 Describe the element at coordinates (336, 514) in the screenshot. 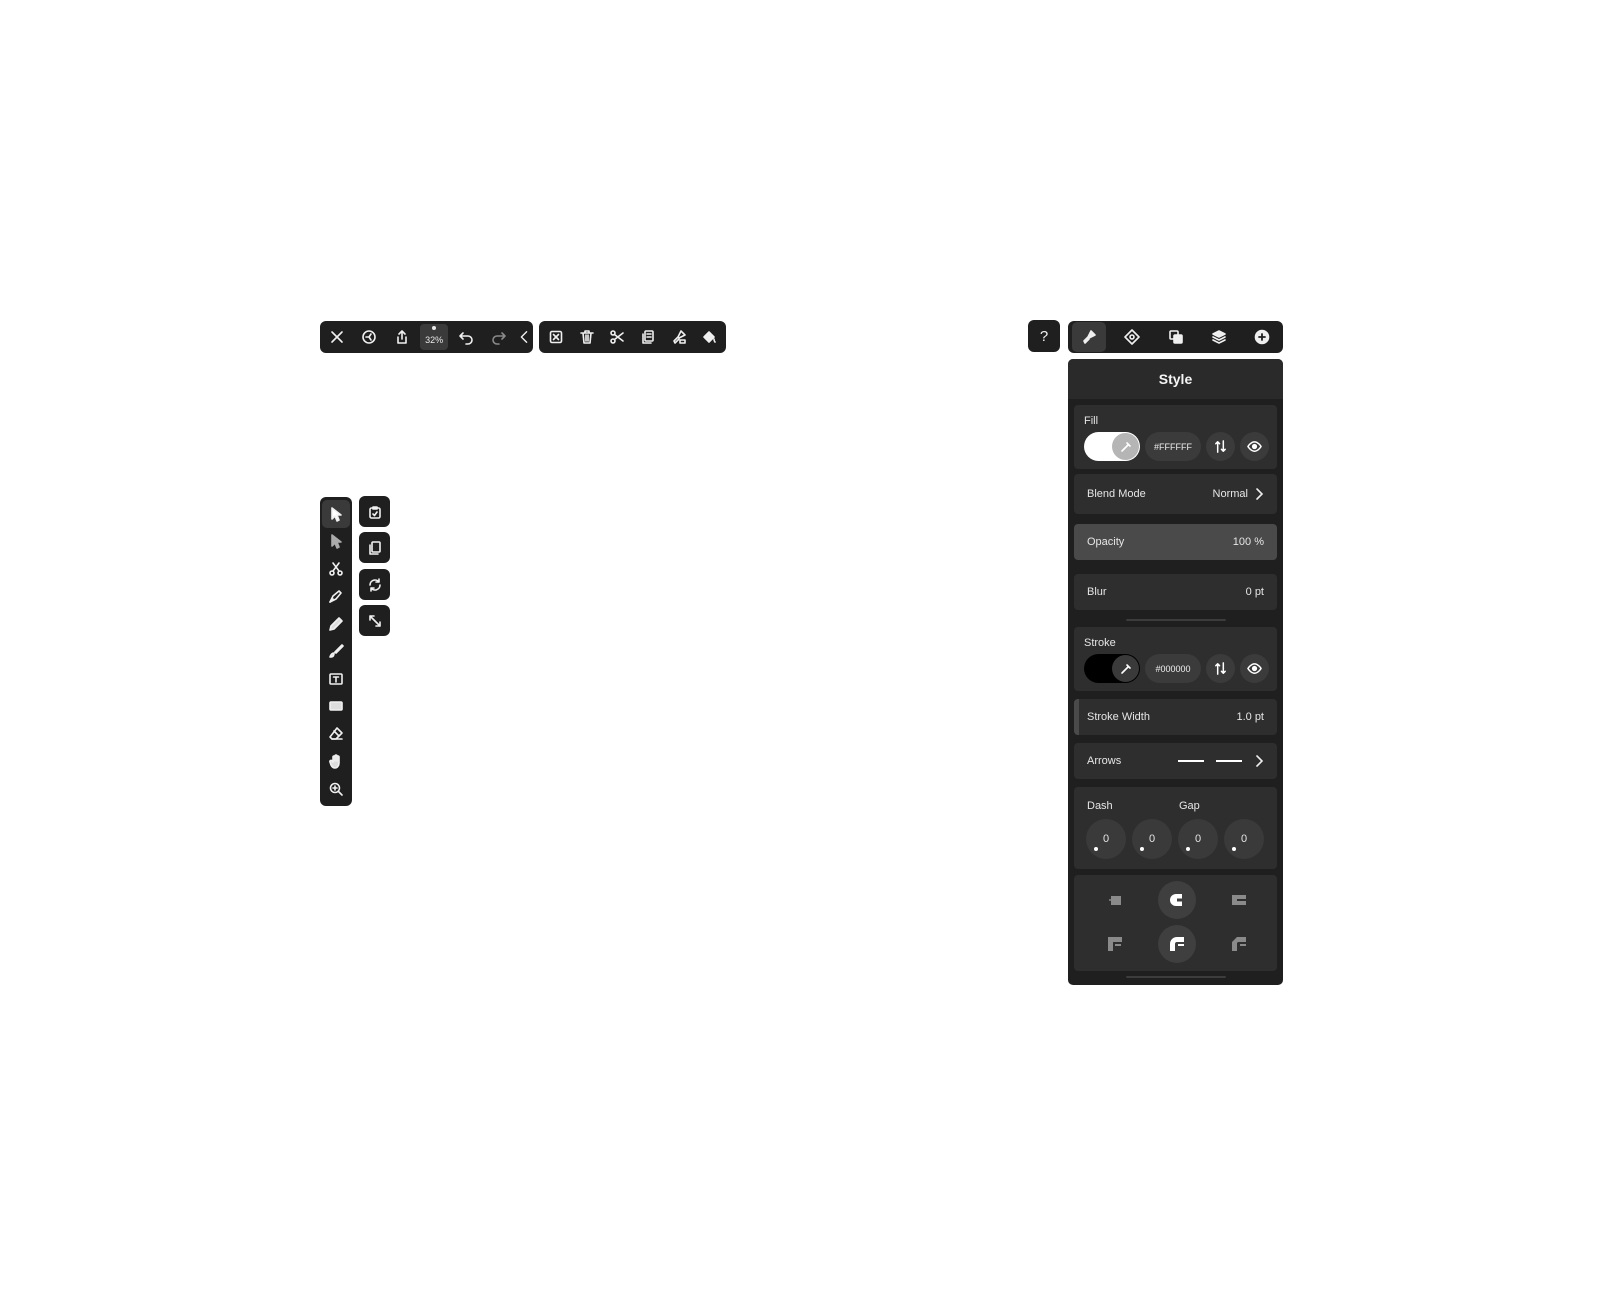

I see `select-arrow-icon` at that location.